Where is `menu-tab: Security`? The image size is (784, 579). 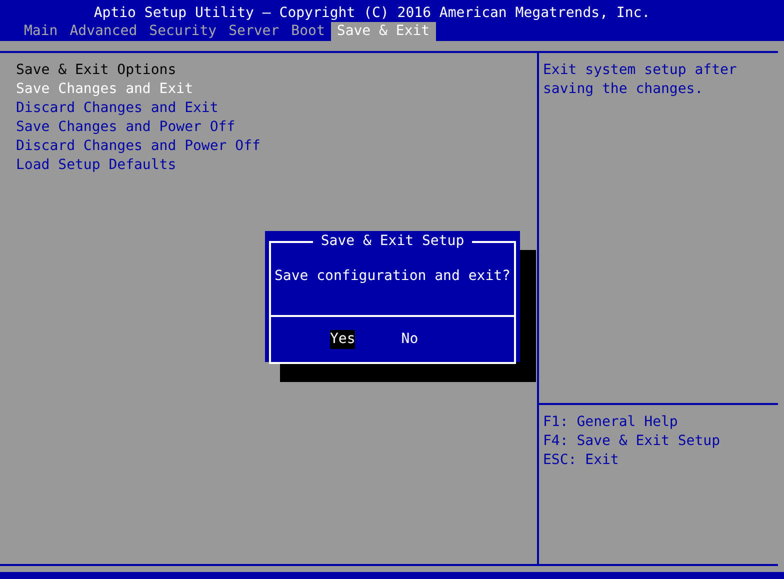 menu-tab: Security is located at coordinates (183, 31).